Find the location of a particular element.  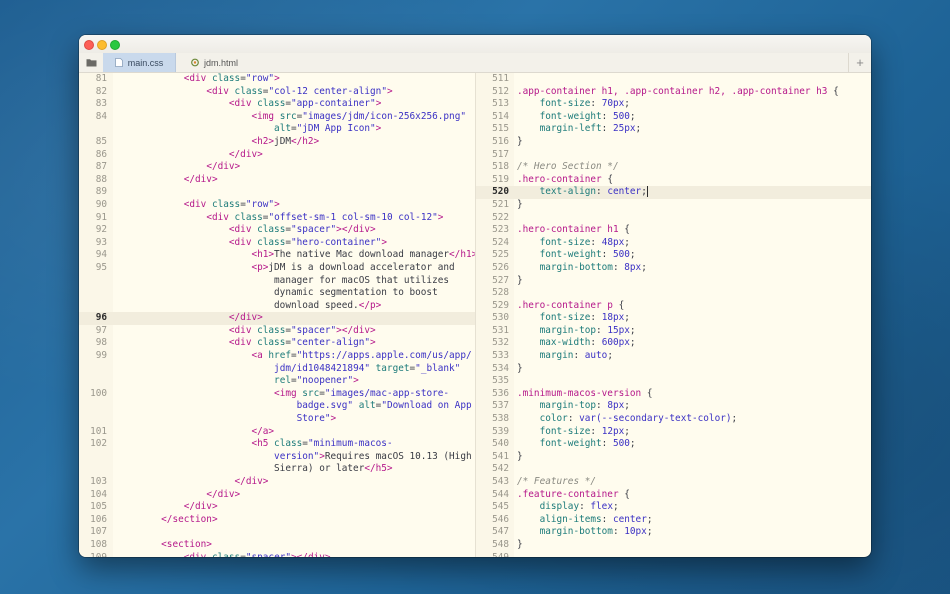

code-line: 517 is located at coordinates (673, 155).